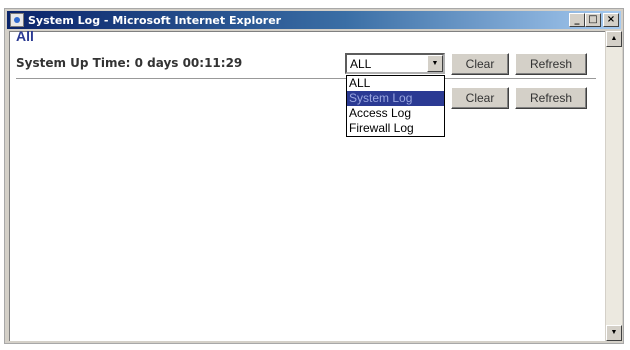  What do you see at coordinates (25, 36) in the screenshot?
I see `page-title: All` at bounding box center [25, 36].